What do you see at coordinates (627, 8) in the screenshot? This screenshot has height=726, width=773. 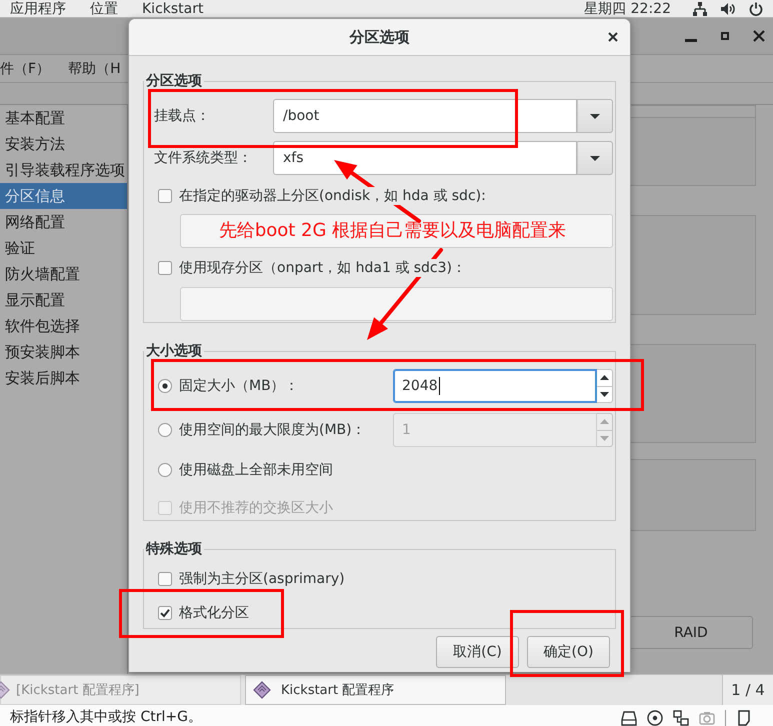 I see `clock-text: 星期四 22:22` at bounding box center [627, 8].